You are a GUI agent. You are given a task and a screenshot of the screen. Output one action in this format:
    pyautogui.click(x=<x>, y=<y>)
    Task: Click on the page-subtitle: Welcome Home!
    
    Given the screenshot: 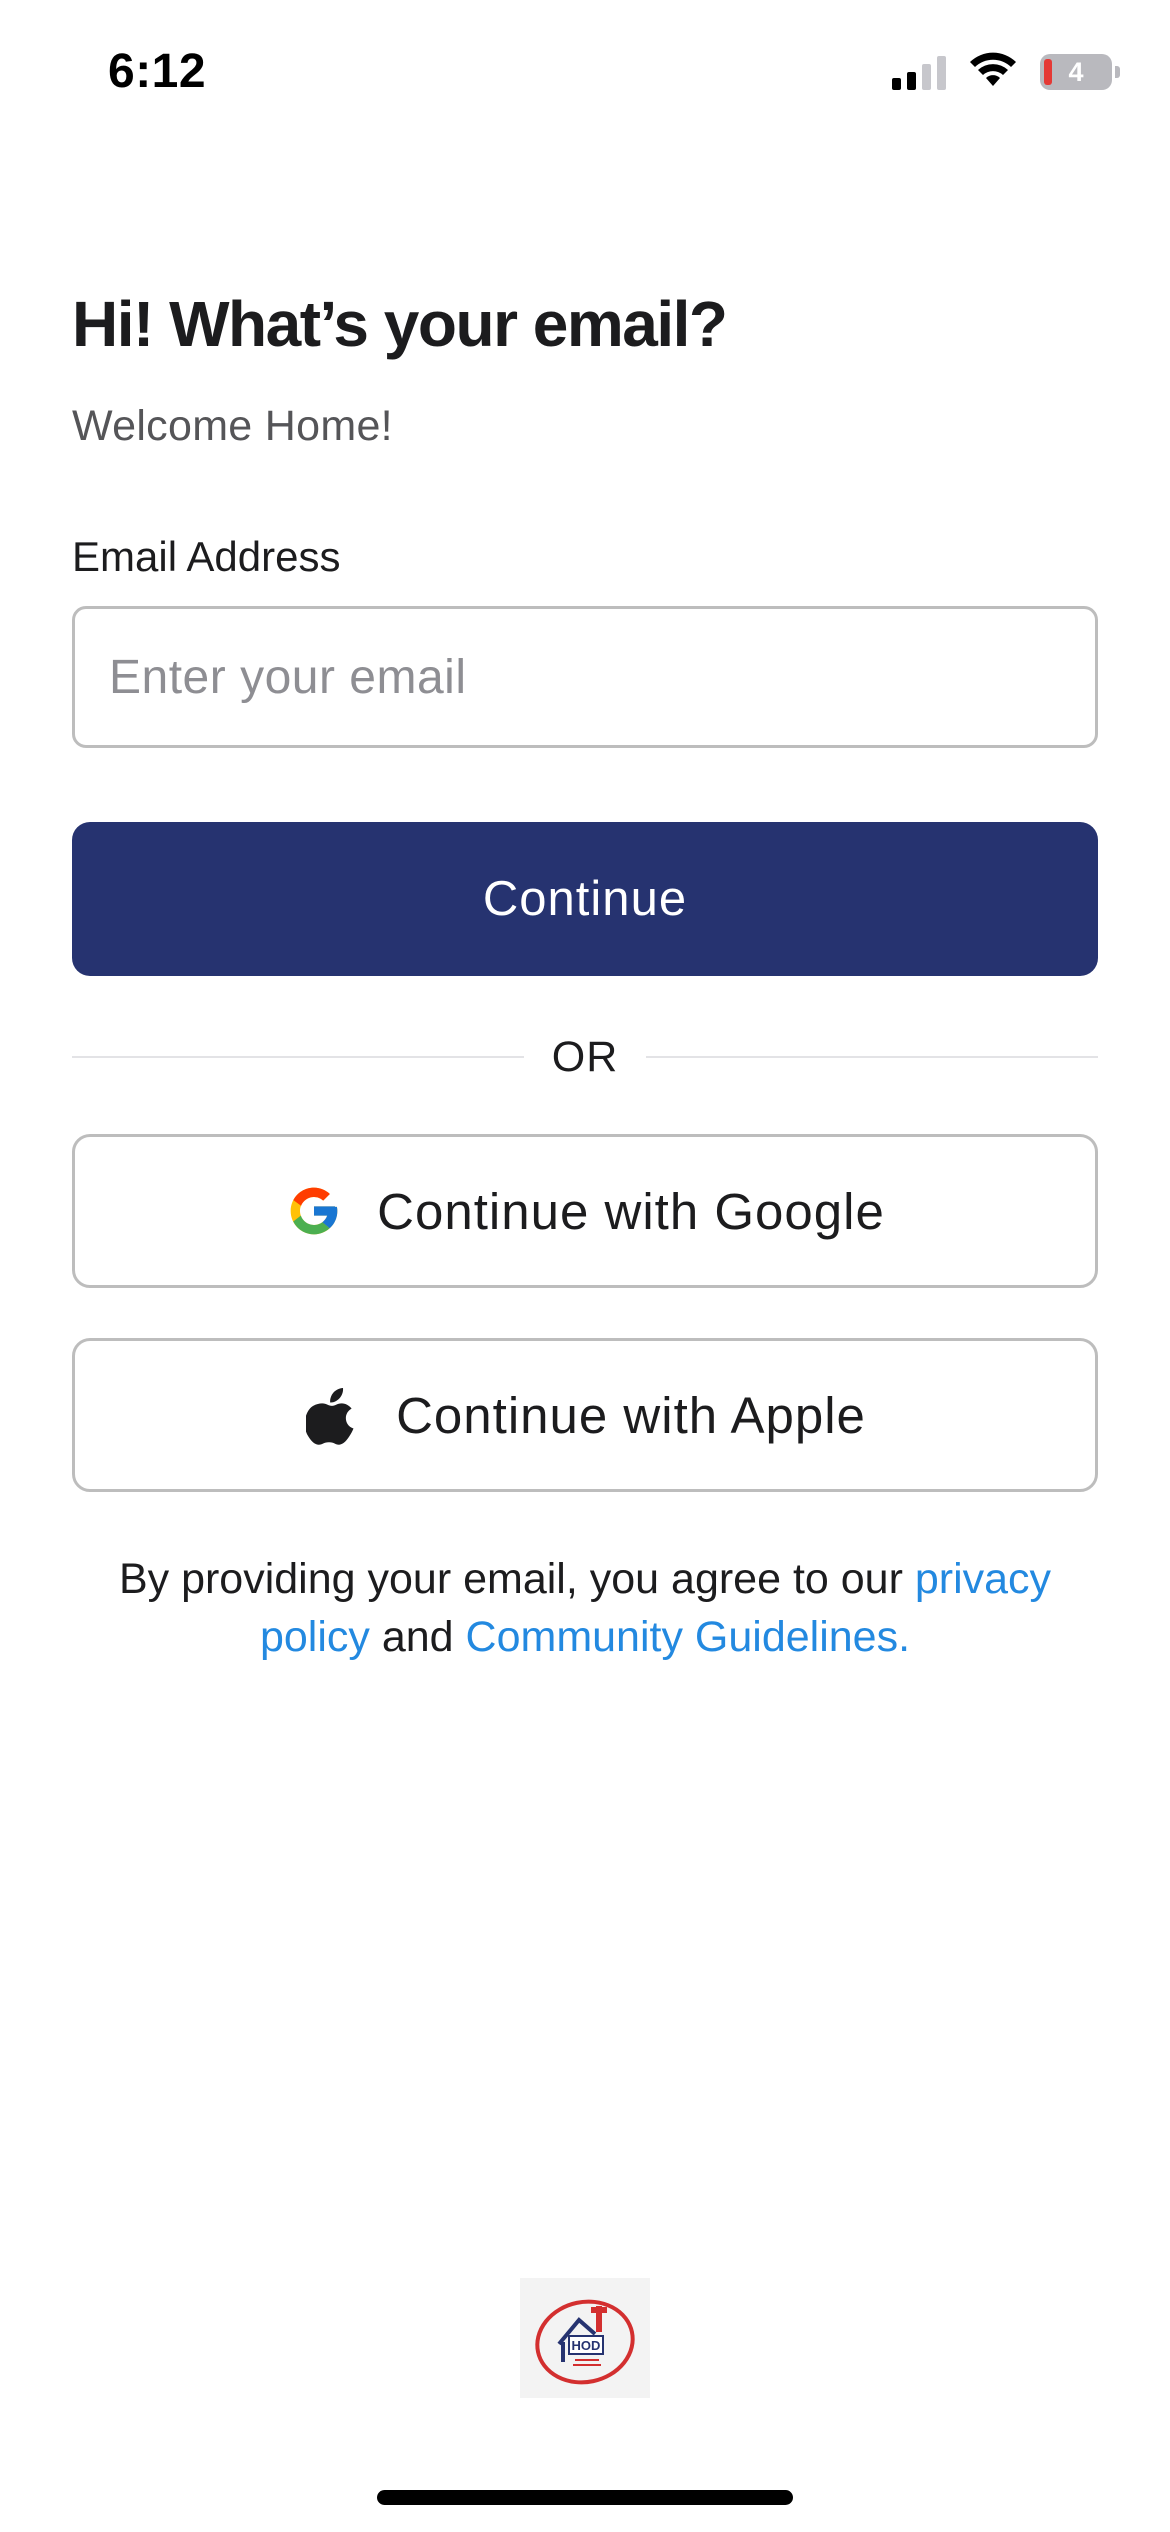 What is the action you would take?
    pyautogui.click(x=232, y=426)
    